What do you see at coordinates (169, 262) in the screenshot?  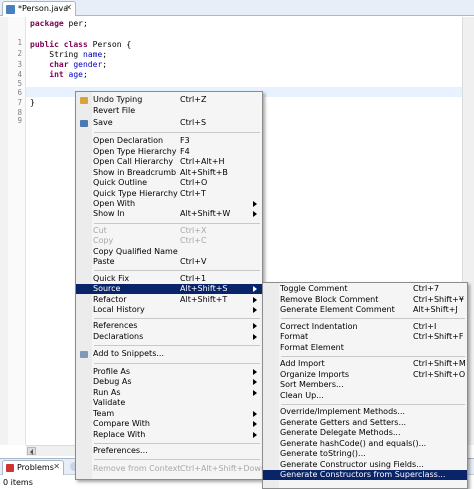 I see `menu-item-paste: Paste Ctrl+V` at bounding box center [169, 262].